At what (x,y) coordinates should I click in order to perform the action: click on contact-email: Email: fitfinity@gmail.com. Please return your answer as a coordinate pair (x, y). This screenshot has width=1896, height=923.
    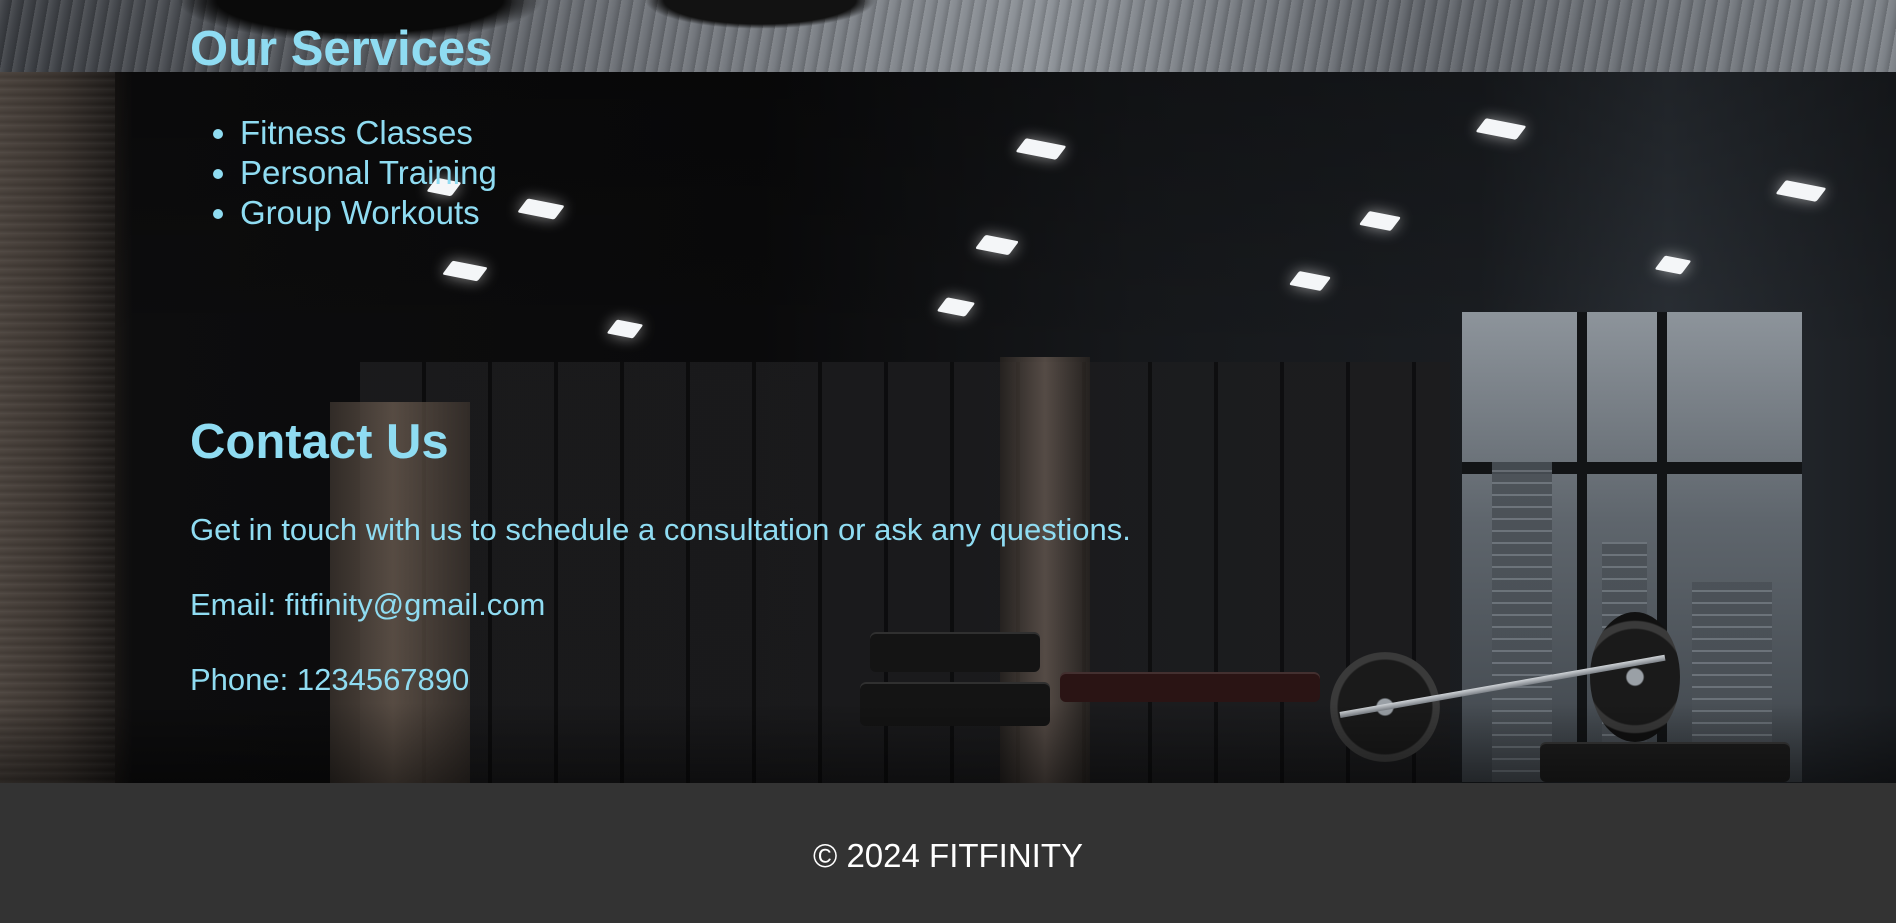
    Looking at the image, I should click on (368, 604).